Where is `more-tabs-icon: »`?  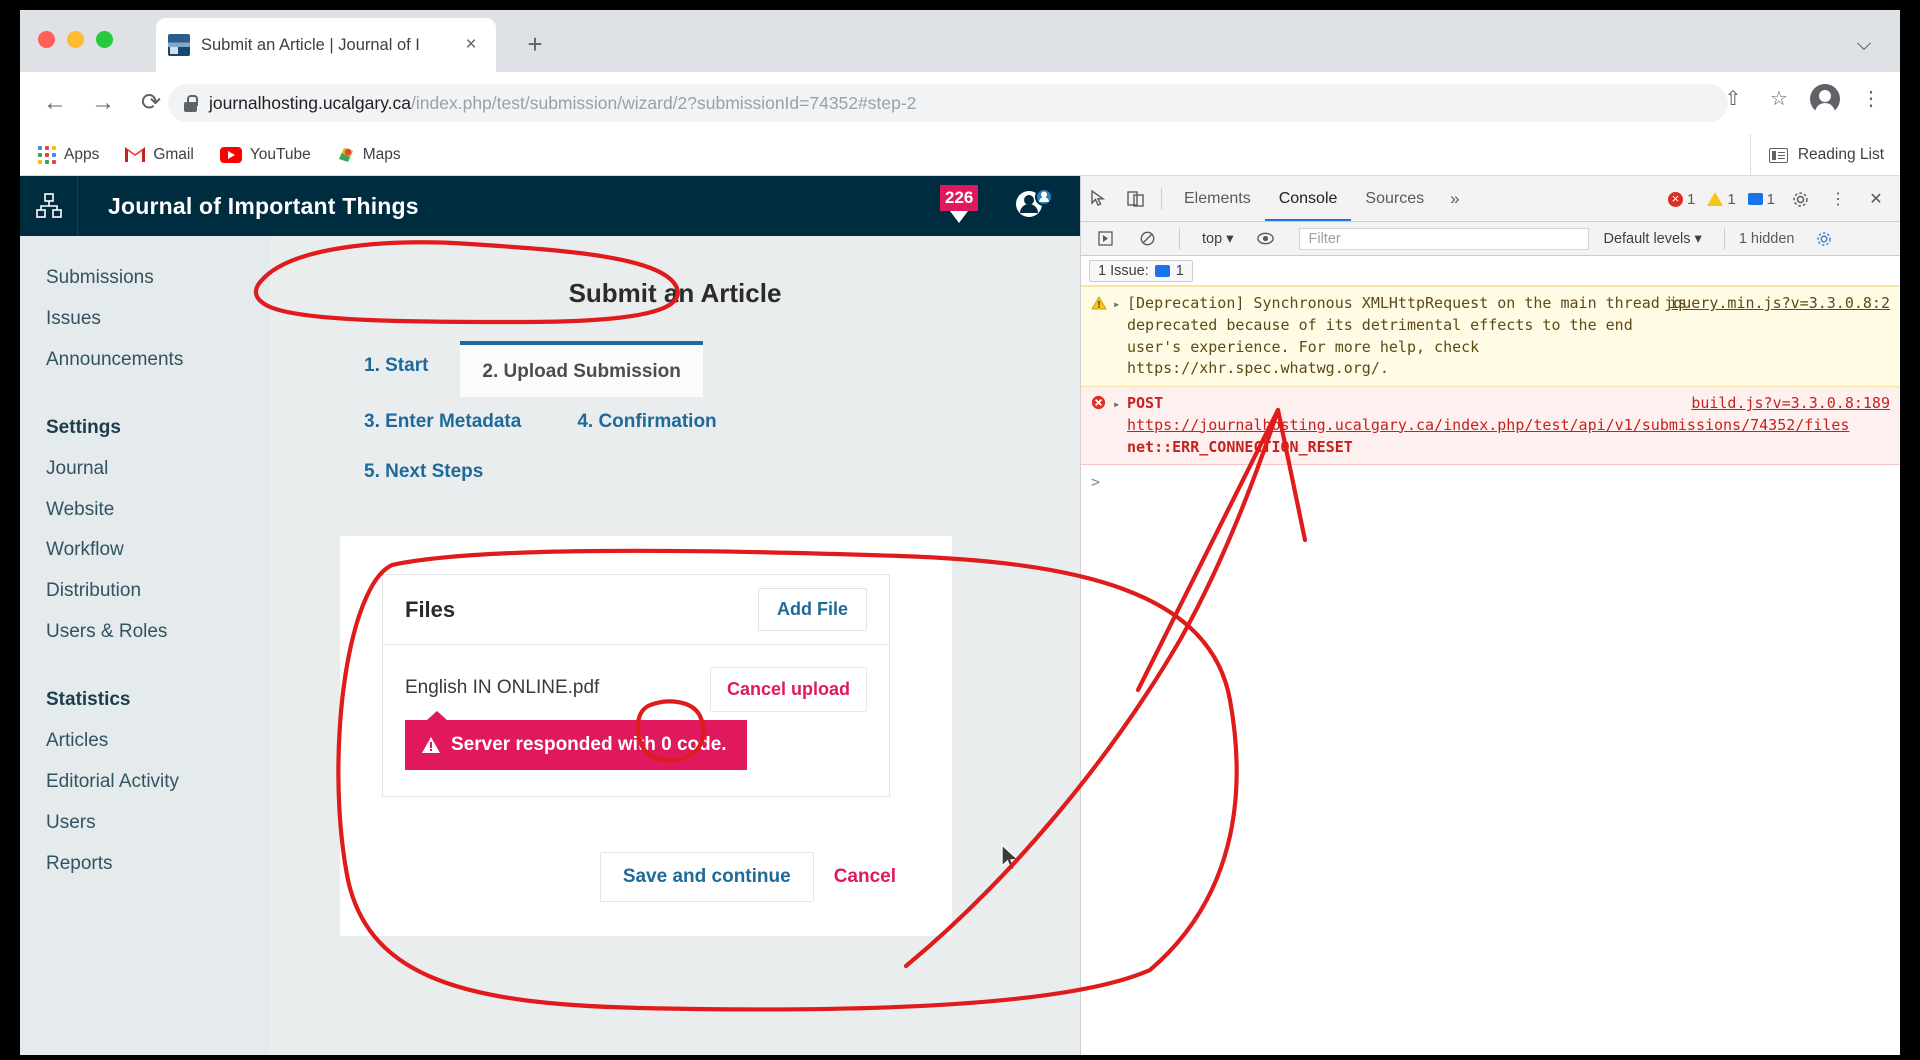 more-tabs-icon: » is located at coordinates (1454, 199).